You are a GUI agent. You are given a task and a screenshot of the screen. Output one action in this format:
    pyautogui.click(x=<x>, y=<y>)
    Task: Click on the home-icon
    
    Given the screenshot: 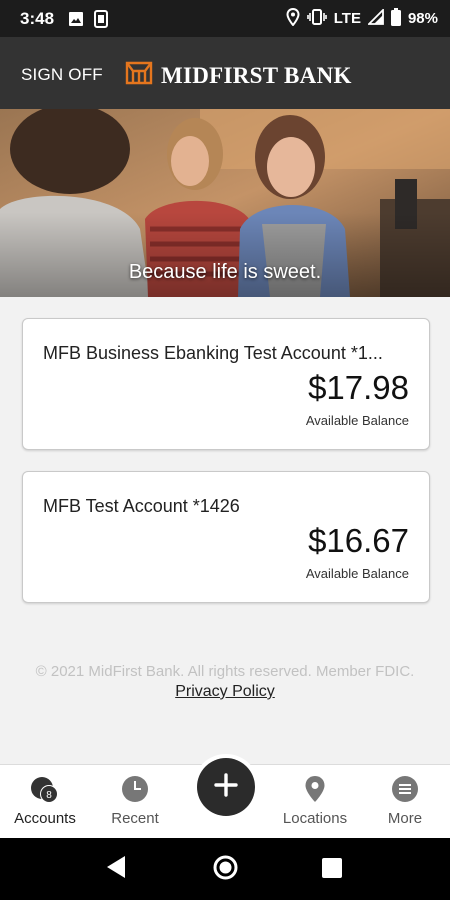 What is the action you would take?
    pyautogui.click(x=225, y=870)
    